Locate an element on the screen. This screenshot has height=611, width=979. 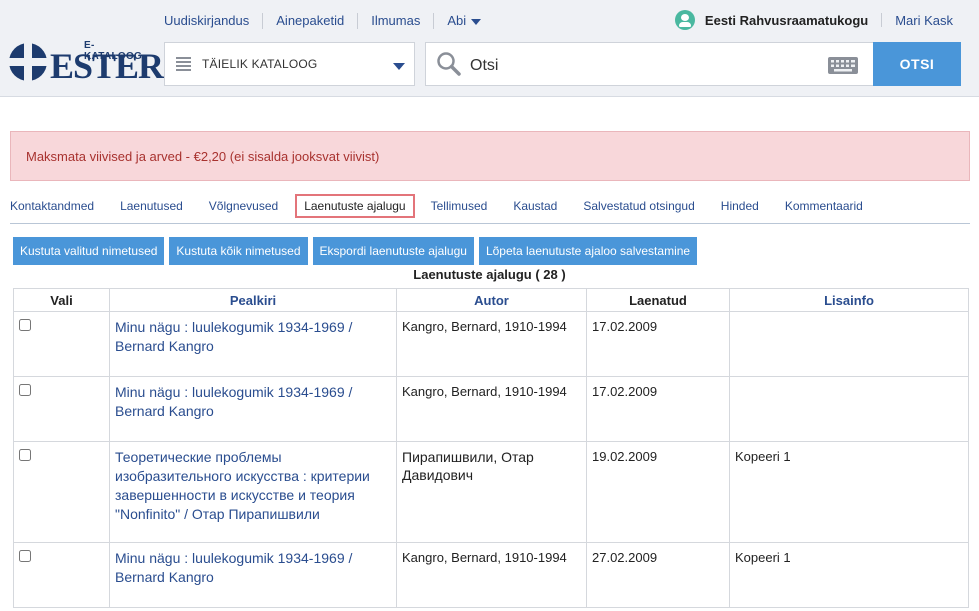
tab-salvestatud-otsingud: Salvestatud otsingud is located at coordinates (638, 206).